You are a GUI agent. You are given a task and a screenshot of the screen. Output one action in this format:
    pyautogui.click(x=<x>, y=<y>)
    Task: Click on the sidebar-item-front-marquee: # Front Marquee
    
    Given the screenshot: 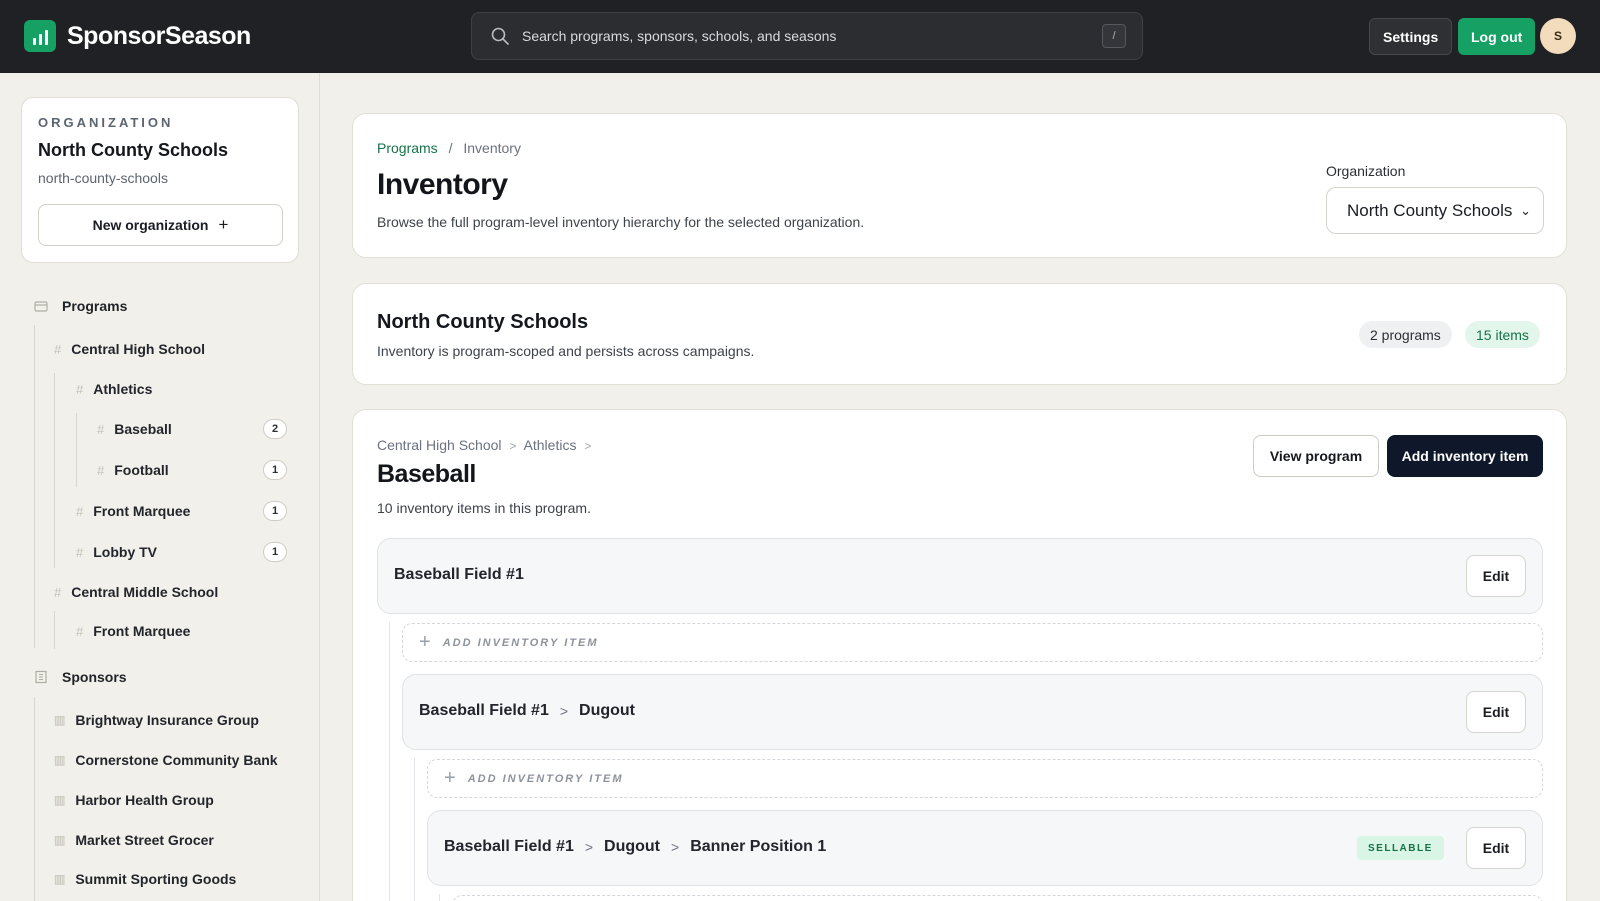 What is the action you would take?
    pyautogui.click(x=133, y=511)
    